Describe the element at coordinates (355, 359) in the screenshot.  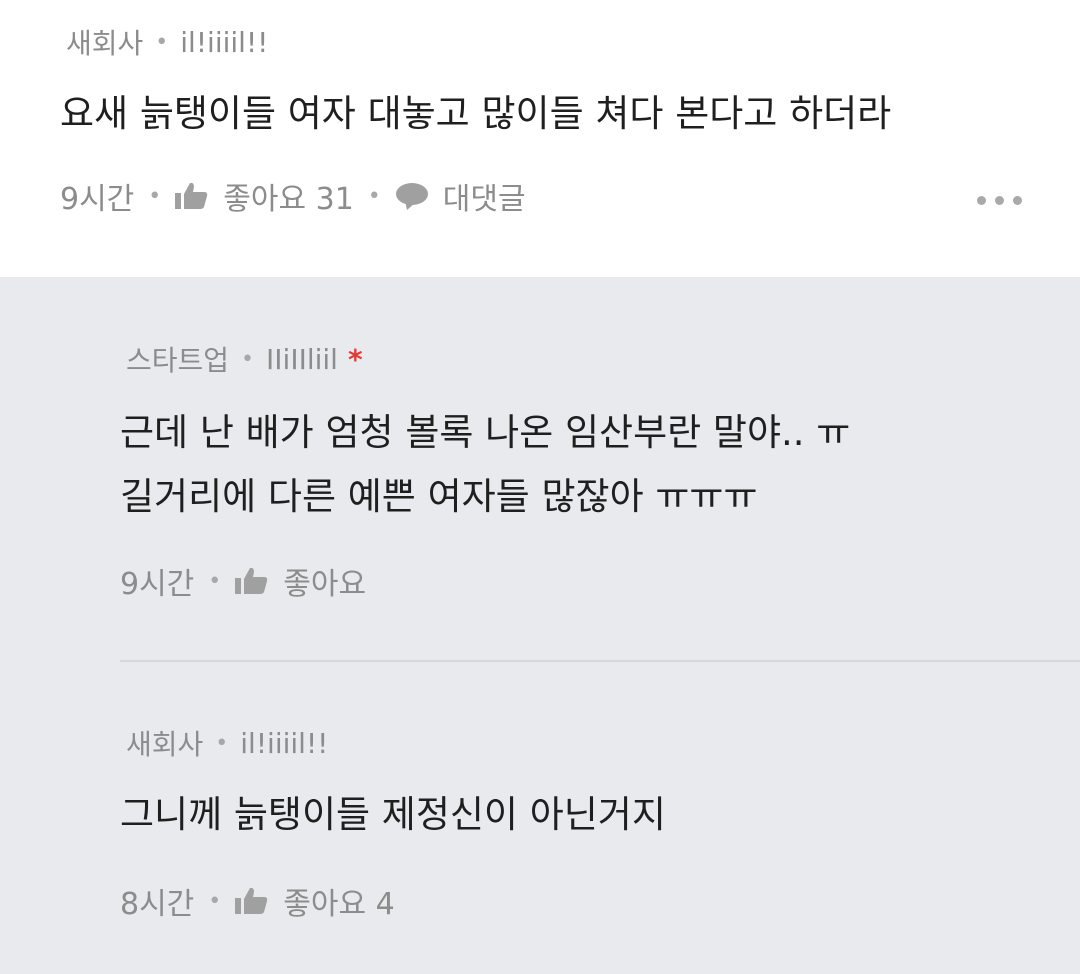
I see `author-mark: *` at that location.